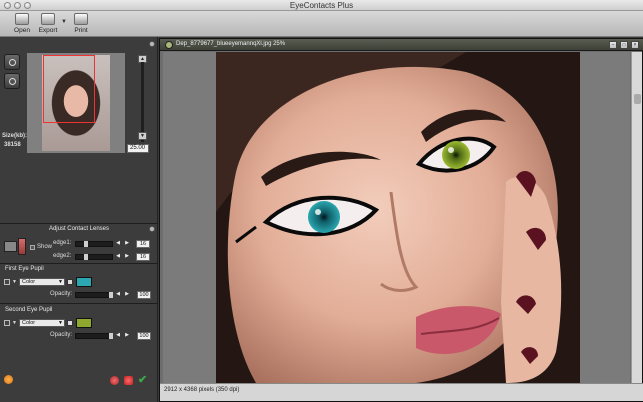 This screenshot has height=402, width=643. Describe the element at coordinates (61, 294) in the screenshot. I see `first-eye-opacity-label: Opacity:` at that location.